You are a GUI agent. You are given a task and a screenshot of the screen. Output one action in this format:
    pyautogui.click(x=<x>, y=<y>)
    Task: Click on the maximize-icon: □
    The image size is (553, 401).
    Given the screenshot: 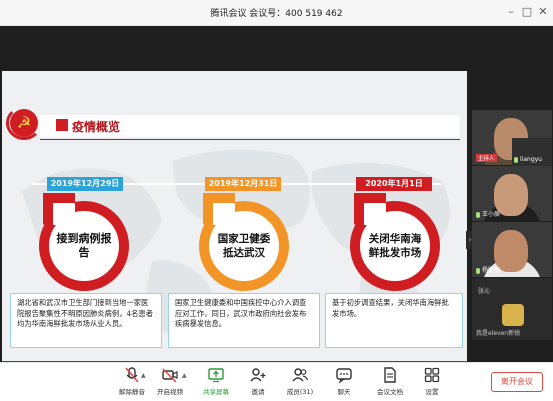 What is the action you would take?
    pyautogui.click(x=527, y=12)
    